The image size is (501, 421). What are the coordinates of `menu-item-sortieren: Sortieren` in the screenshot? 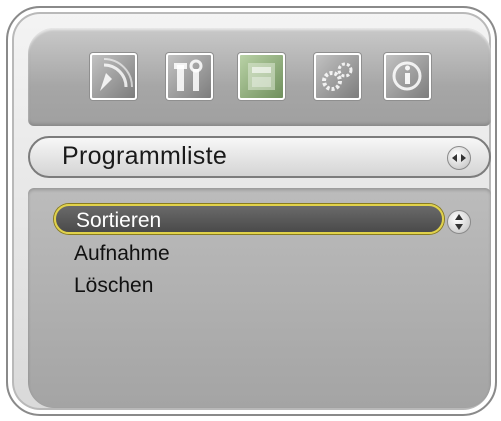 It's located at (249, 219).